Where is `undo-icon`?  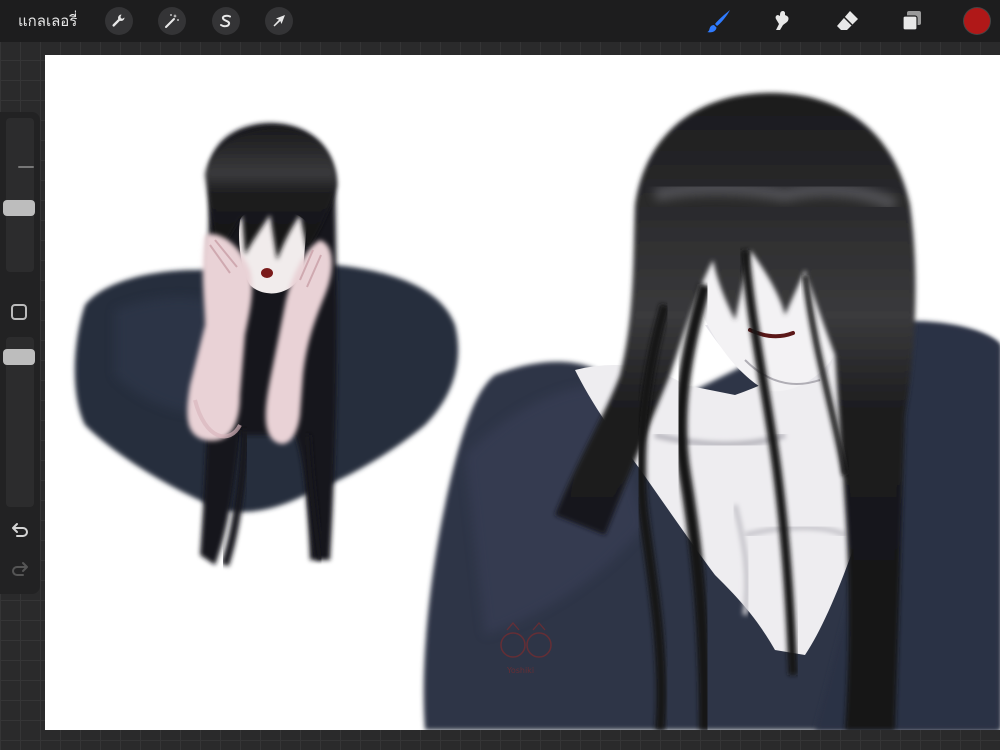
undo-icon is located at coordinates (20, 530).